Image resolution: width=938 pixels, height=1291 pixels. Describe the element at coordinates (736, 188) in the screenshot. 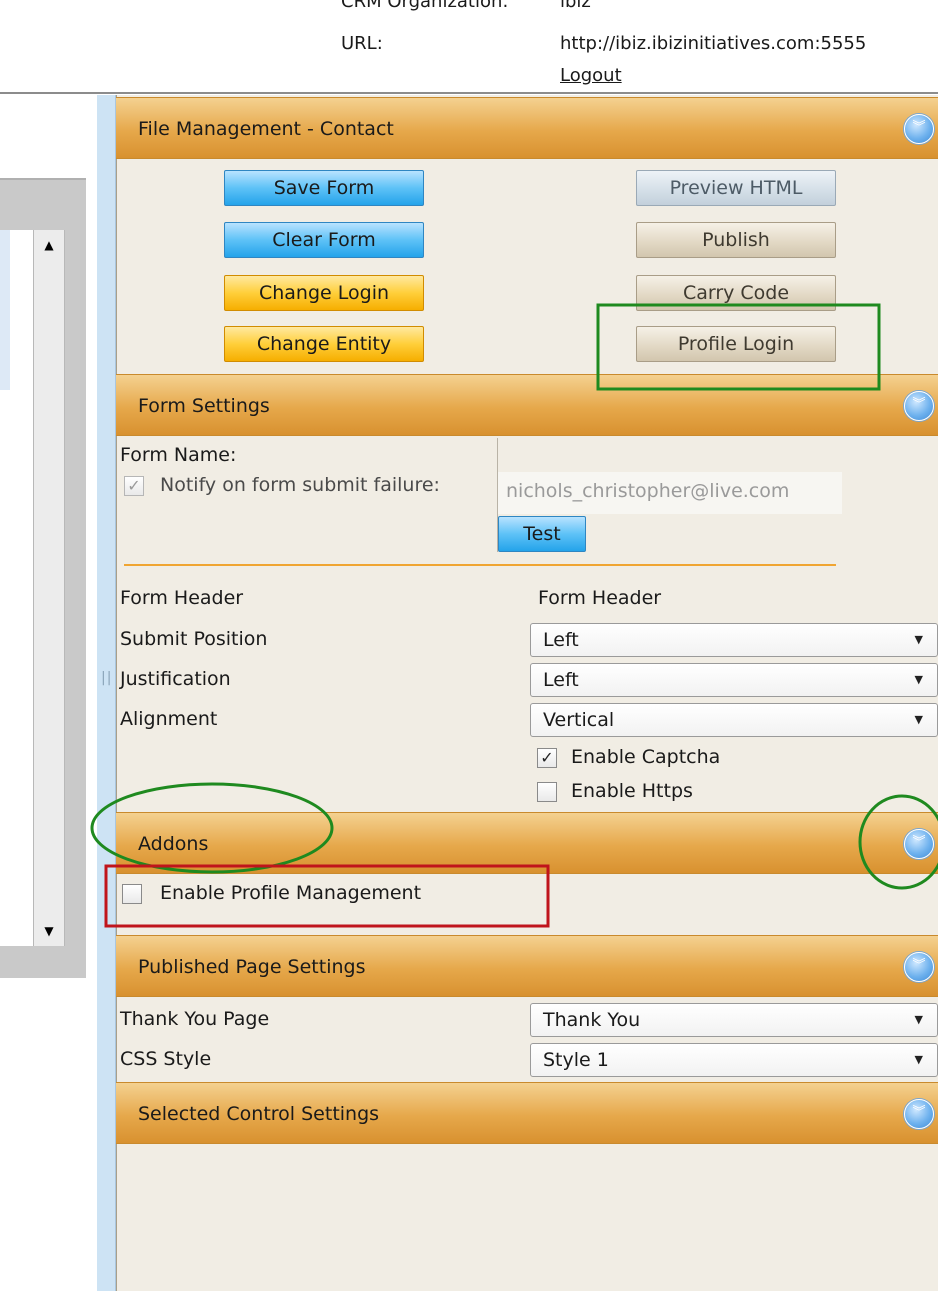

I see `preview-html-button: Preview HTML` at that location.